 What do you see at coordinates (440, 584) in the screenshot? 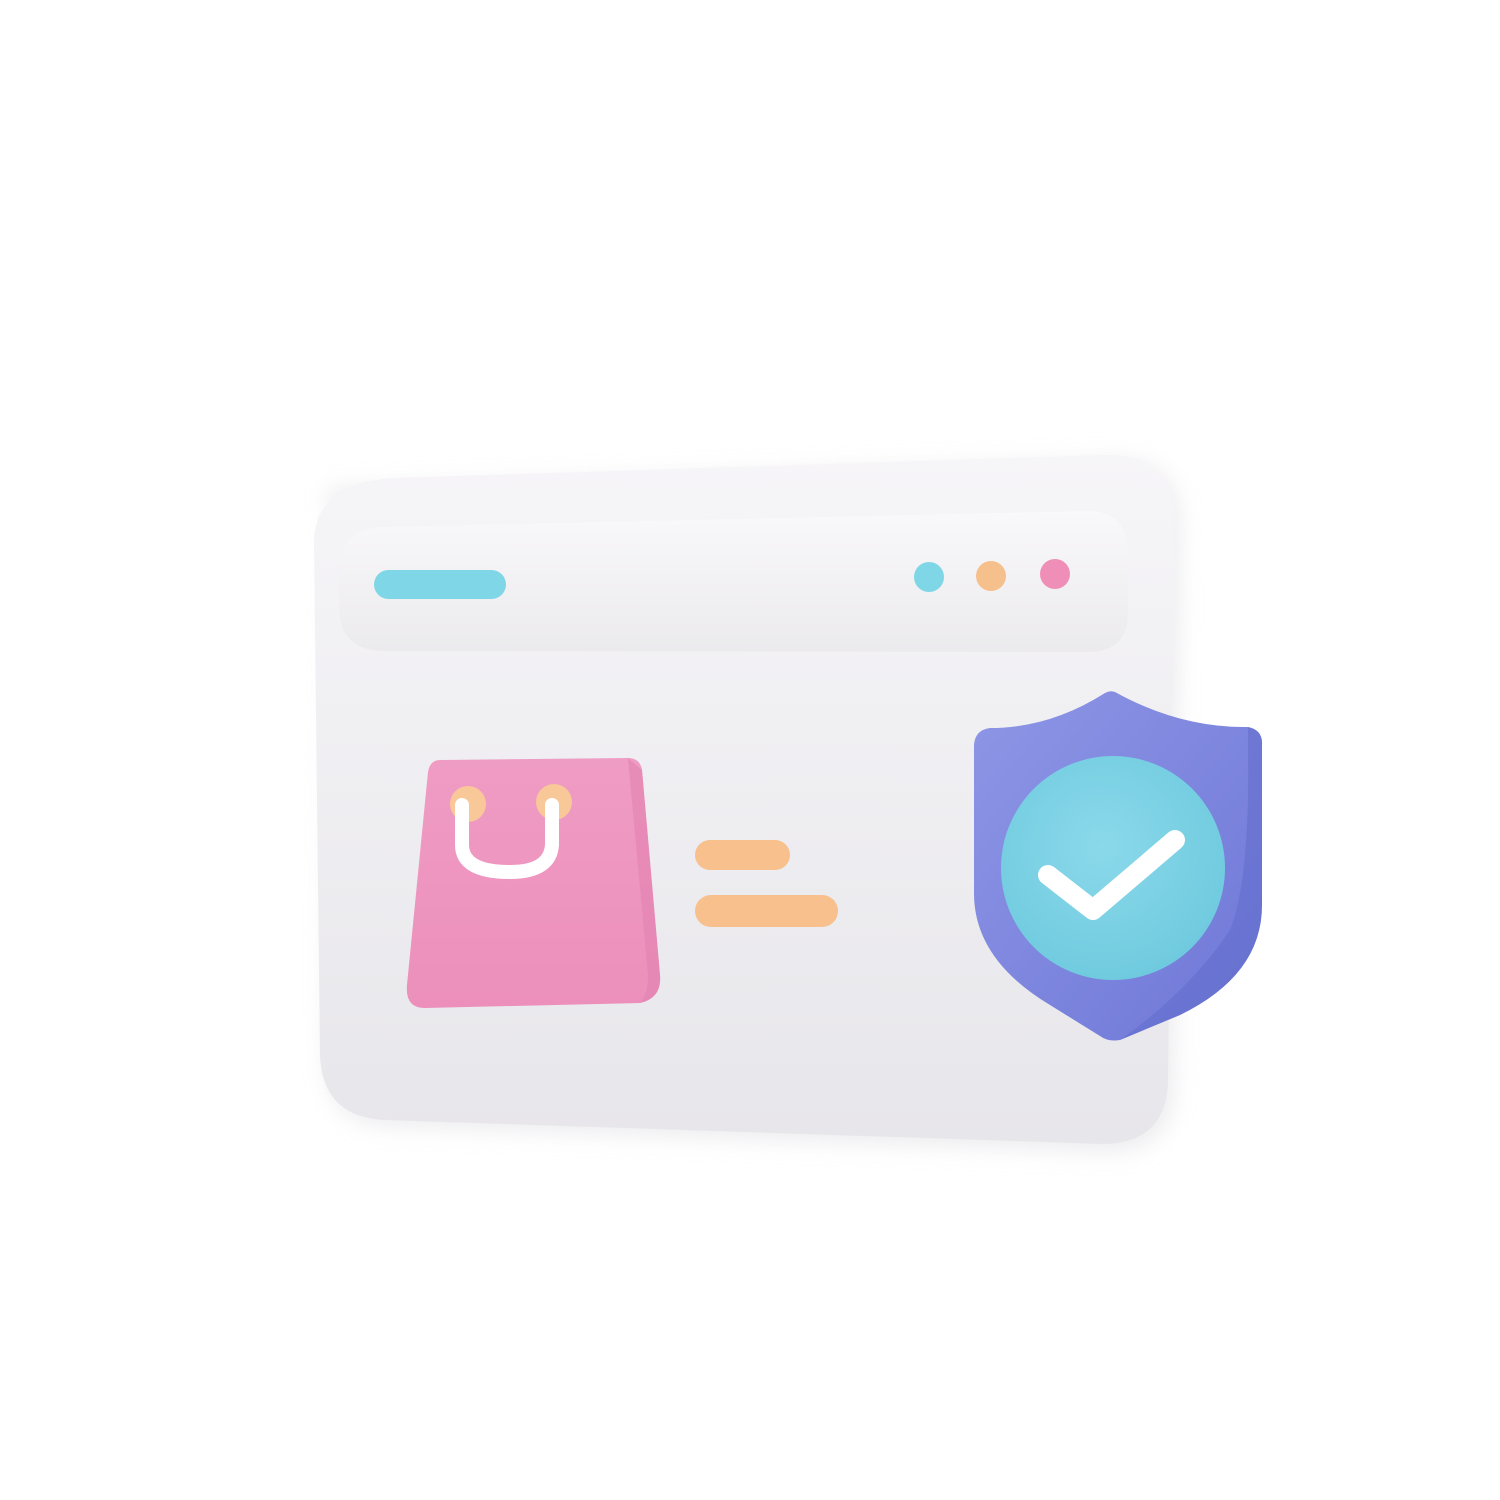
I see `title-bar-line` at bounding box center [440, 584].